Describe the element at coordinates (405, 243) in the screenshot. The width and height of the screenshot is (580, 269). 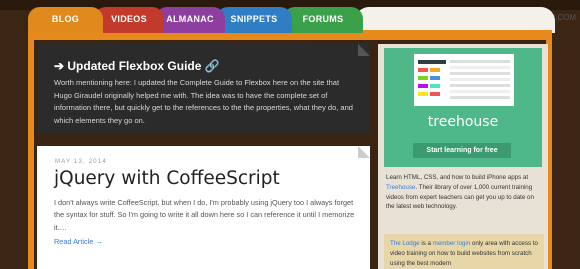
I see `the-lodge-link: The Lodge` at that location.